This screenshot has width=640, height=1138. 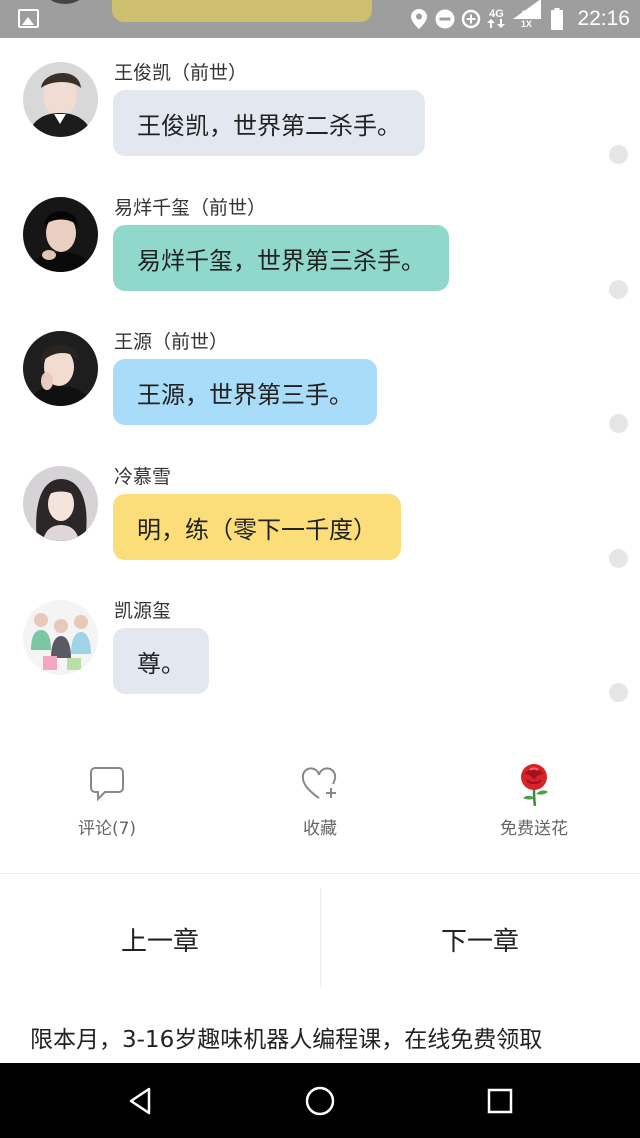 What do you see at coordinates (143, 611) in the screenshot?
I see `sender-name: 凯源玺` at bounding box center [143, 611].